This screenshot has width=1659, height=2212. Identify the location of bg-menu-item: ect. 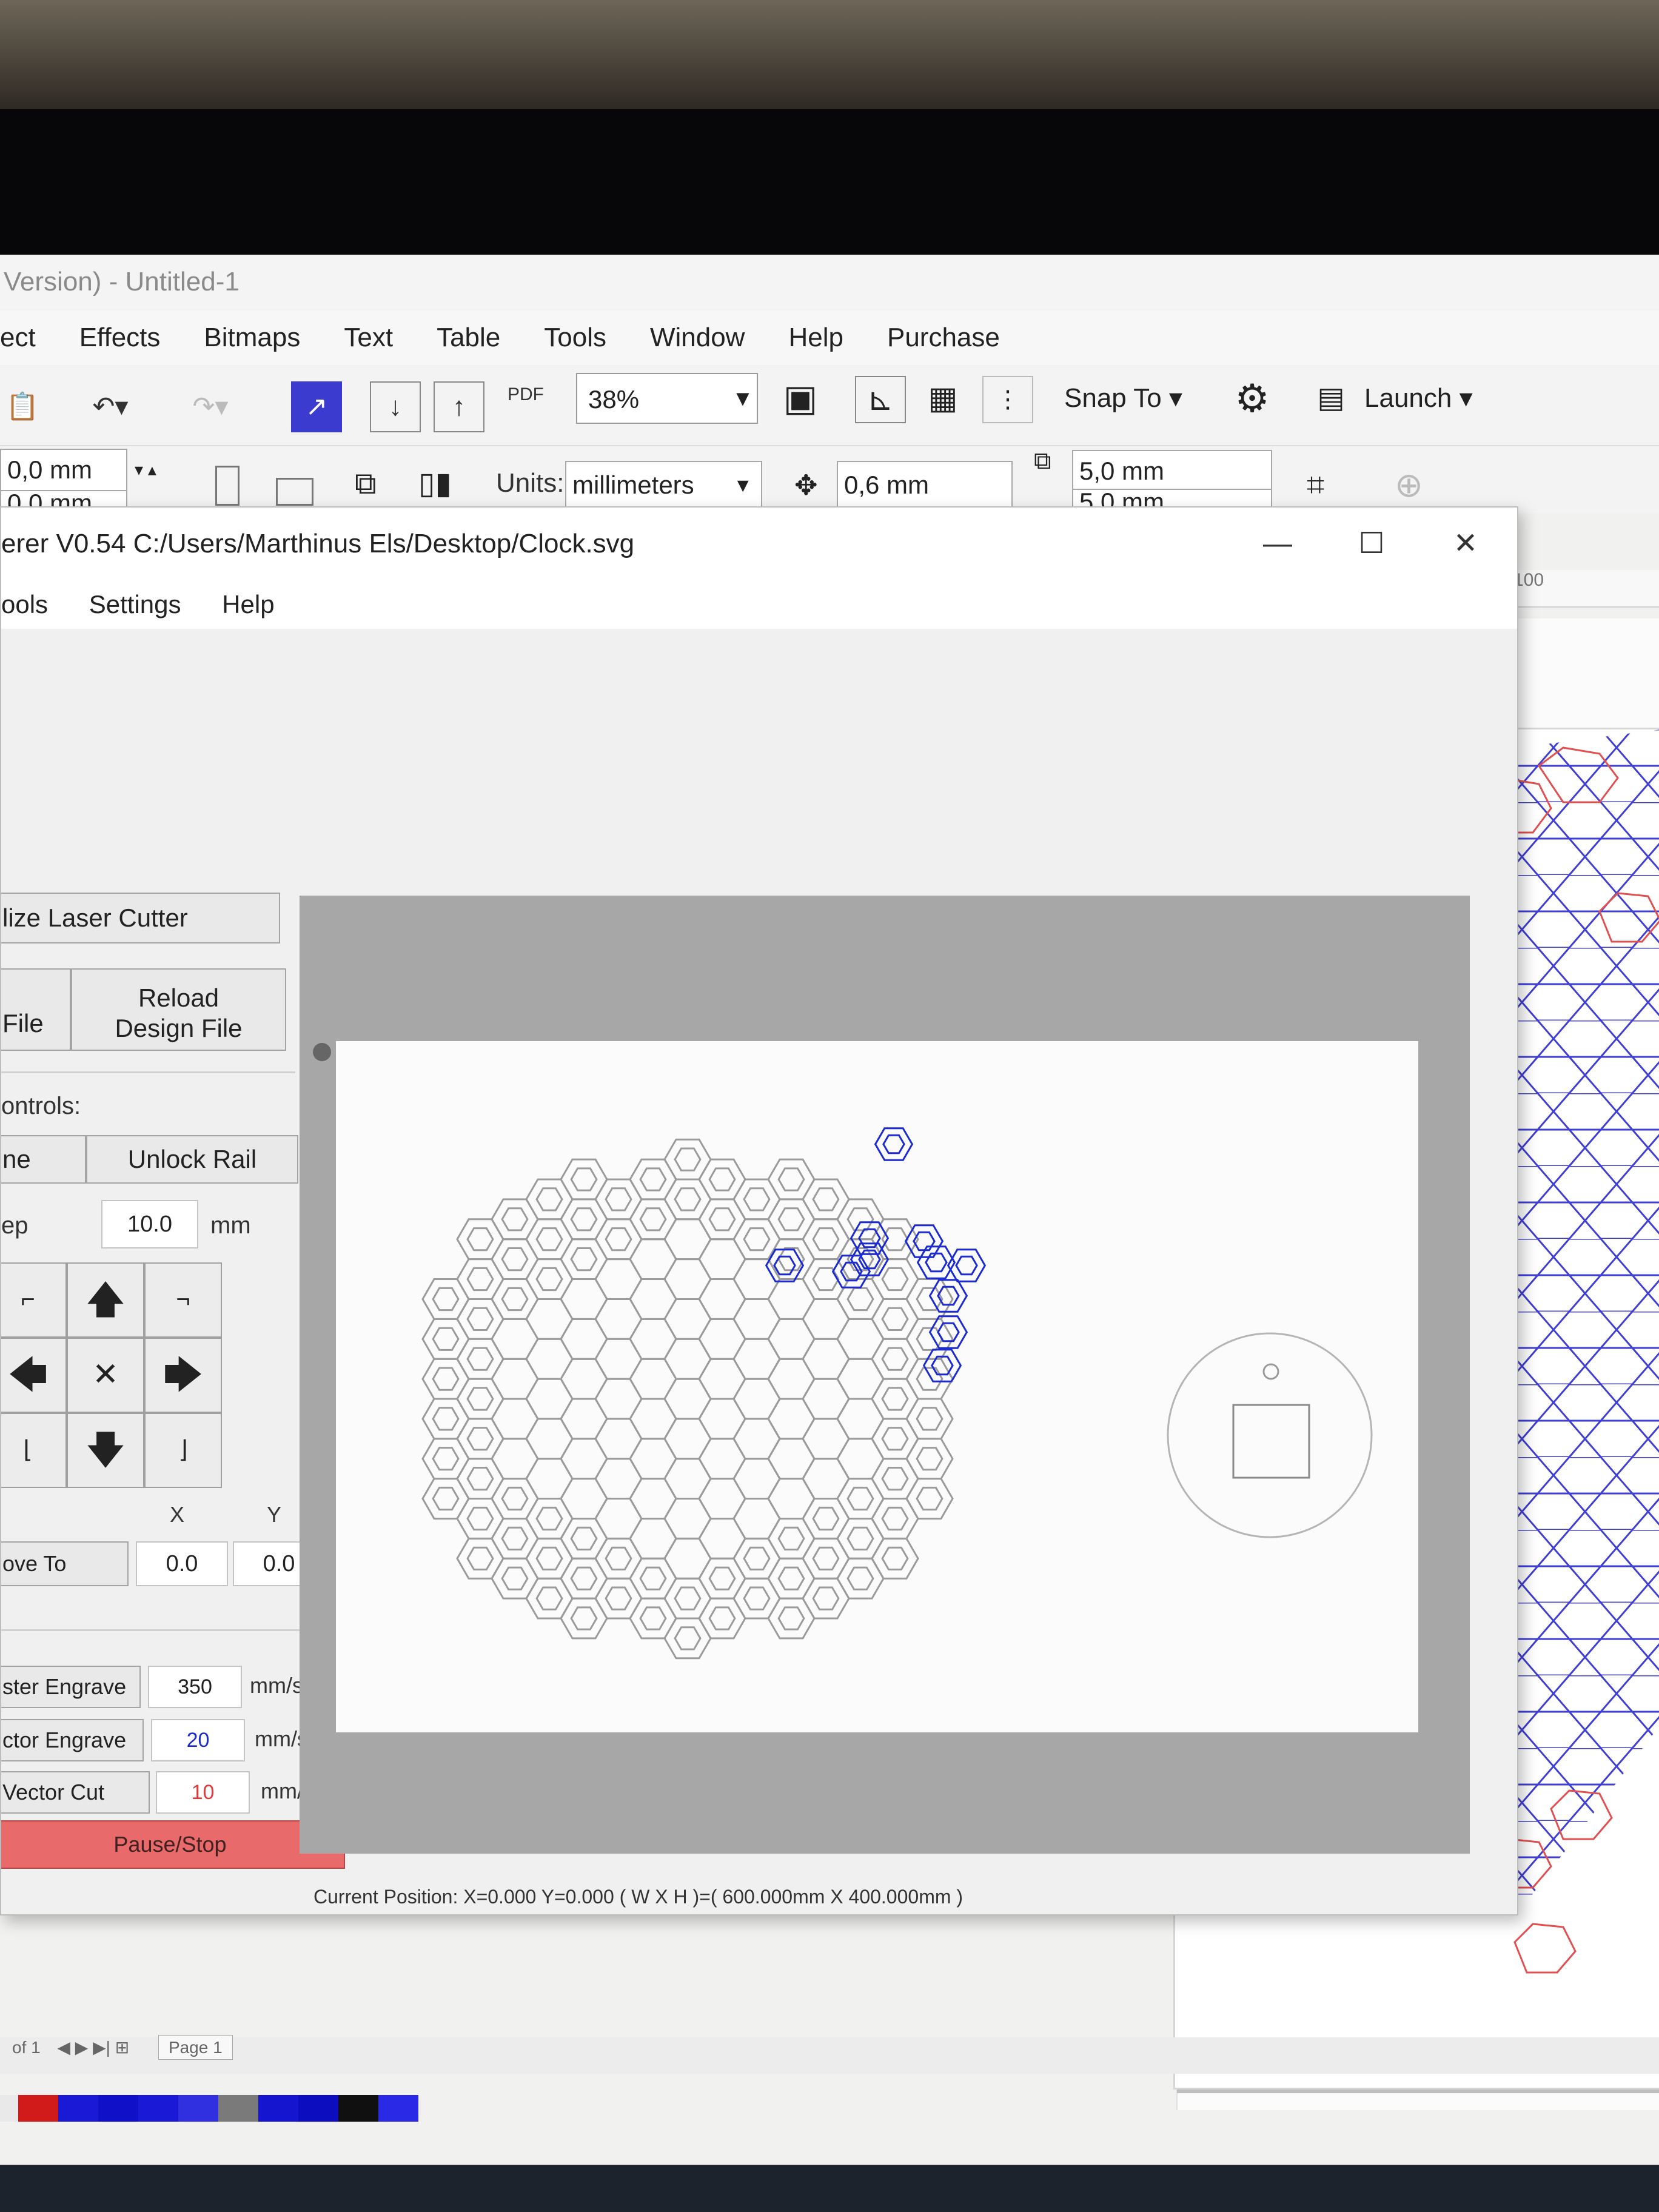
(18, 338).